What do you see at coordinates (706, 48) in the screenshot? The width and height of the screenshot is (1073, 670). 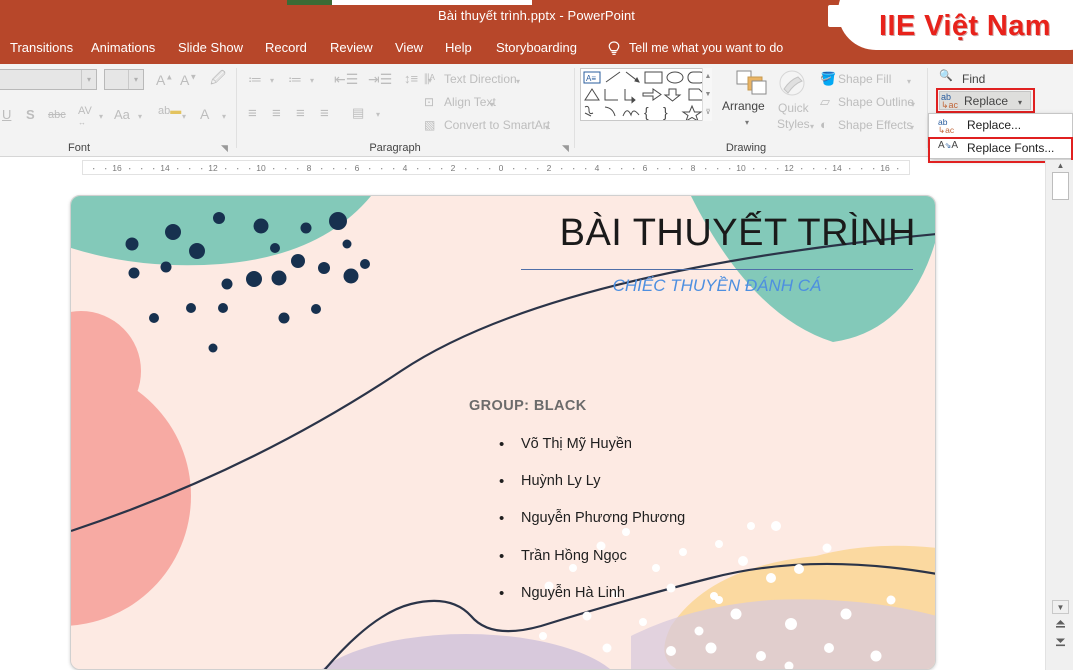 I see `tell-me-search: Tell me what you want to do` at bounding box center [706, 48].